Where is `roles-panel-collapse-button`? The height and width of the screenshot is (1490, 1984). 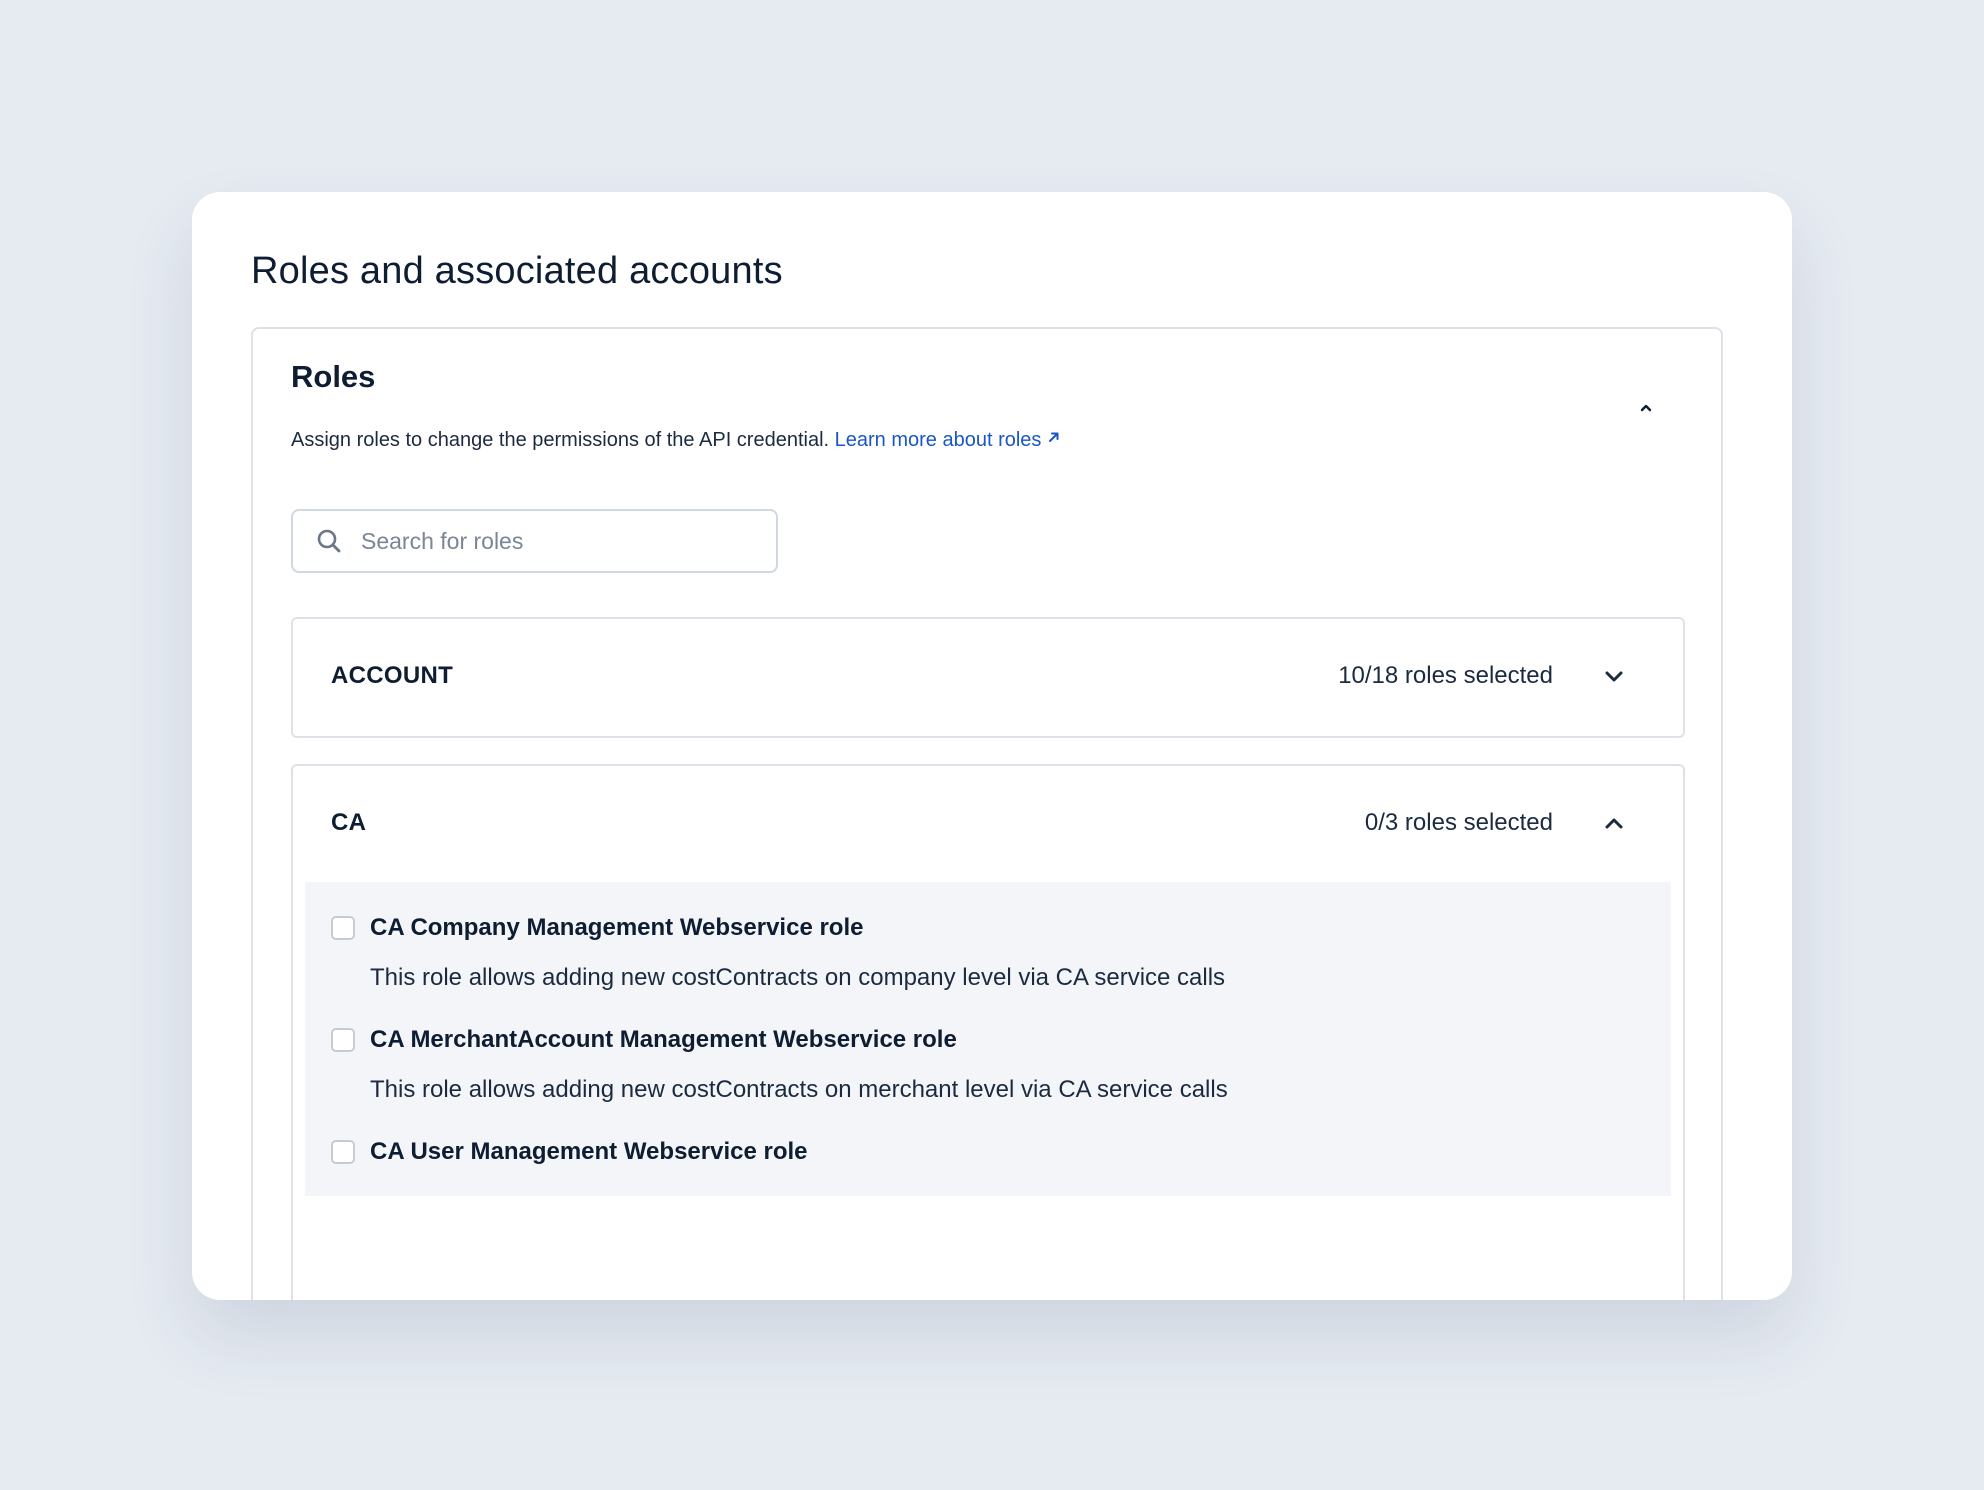 roles-panel-collapse-button is located at coordinates (1646, 408).